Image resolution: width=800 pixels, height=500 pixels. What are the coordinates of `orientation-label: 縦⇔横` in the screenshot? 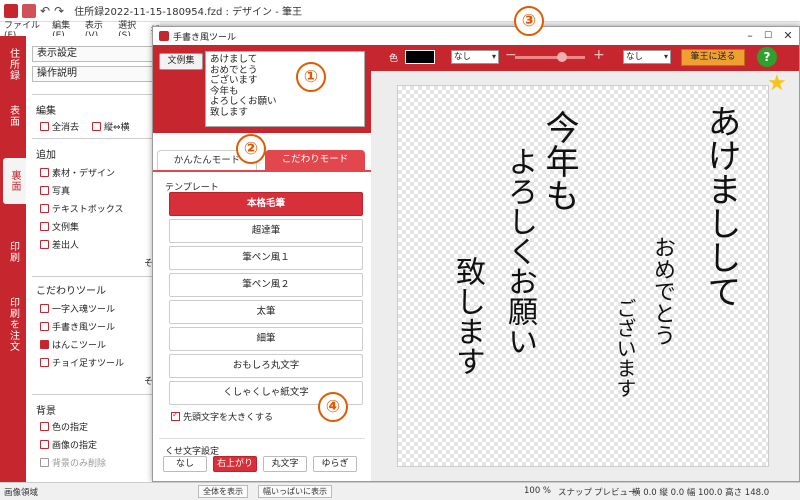 It's located at (117, 128).